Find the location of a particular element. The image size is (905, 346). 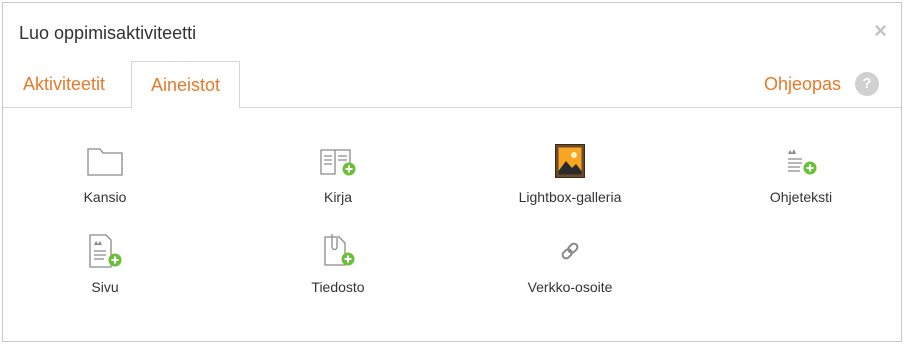

resource-kirja: Kirja is located at coordinates (338, 173).